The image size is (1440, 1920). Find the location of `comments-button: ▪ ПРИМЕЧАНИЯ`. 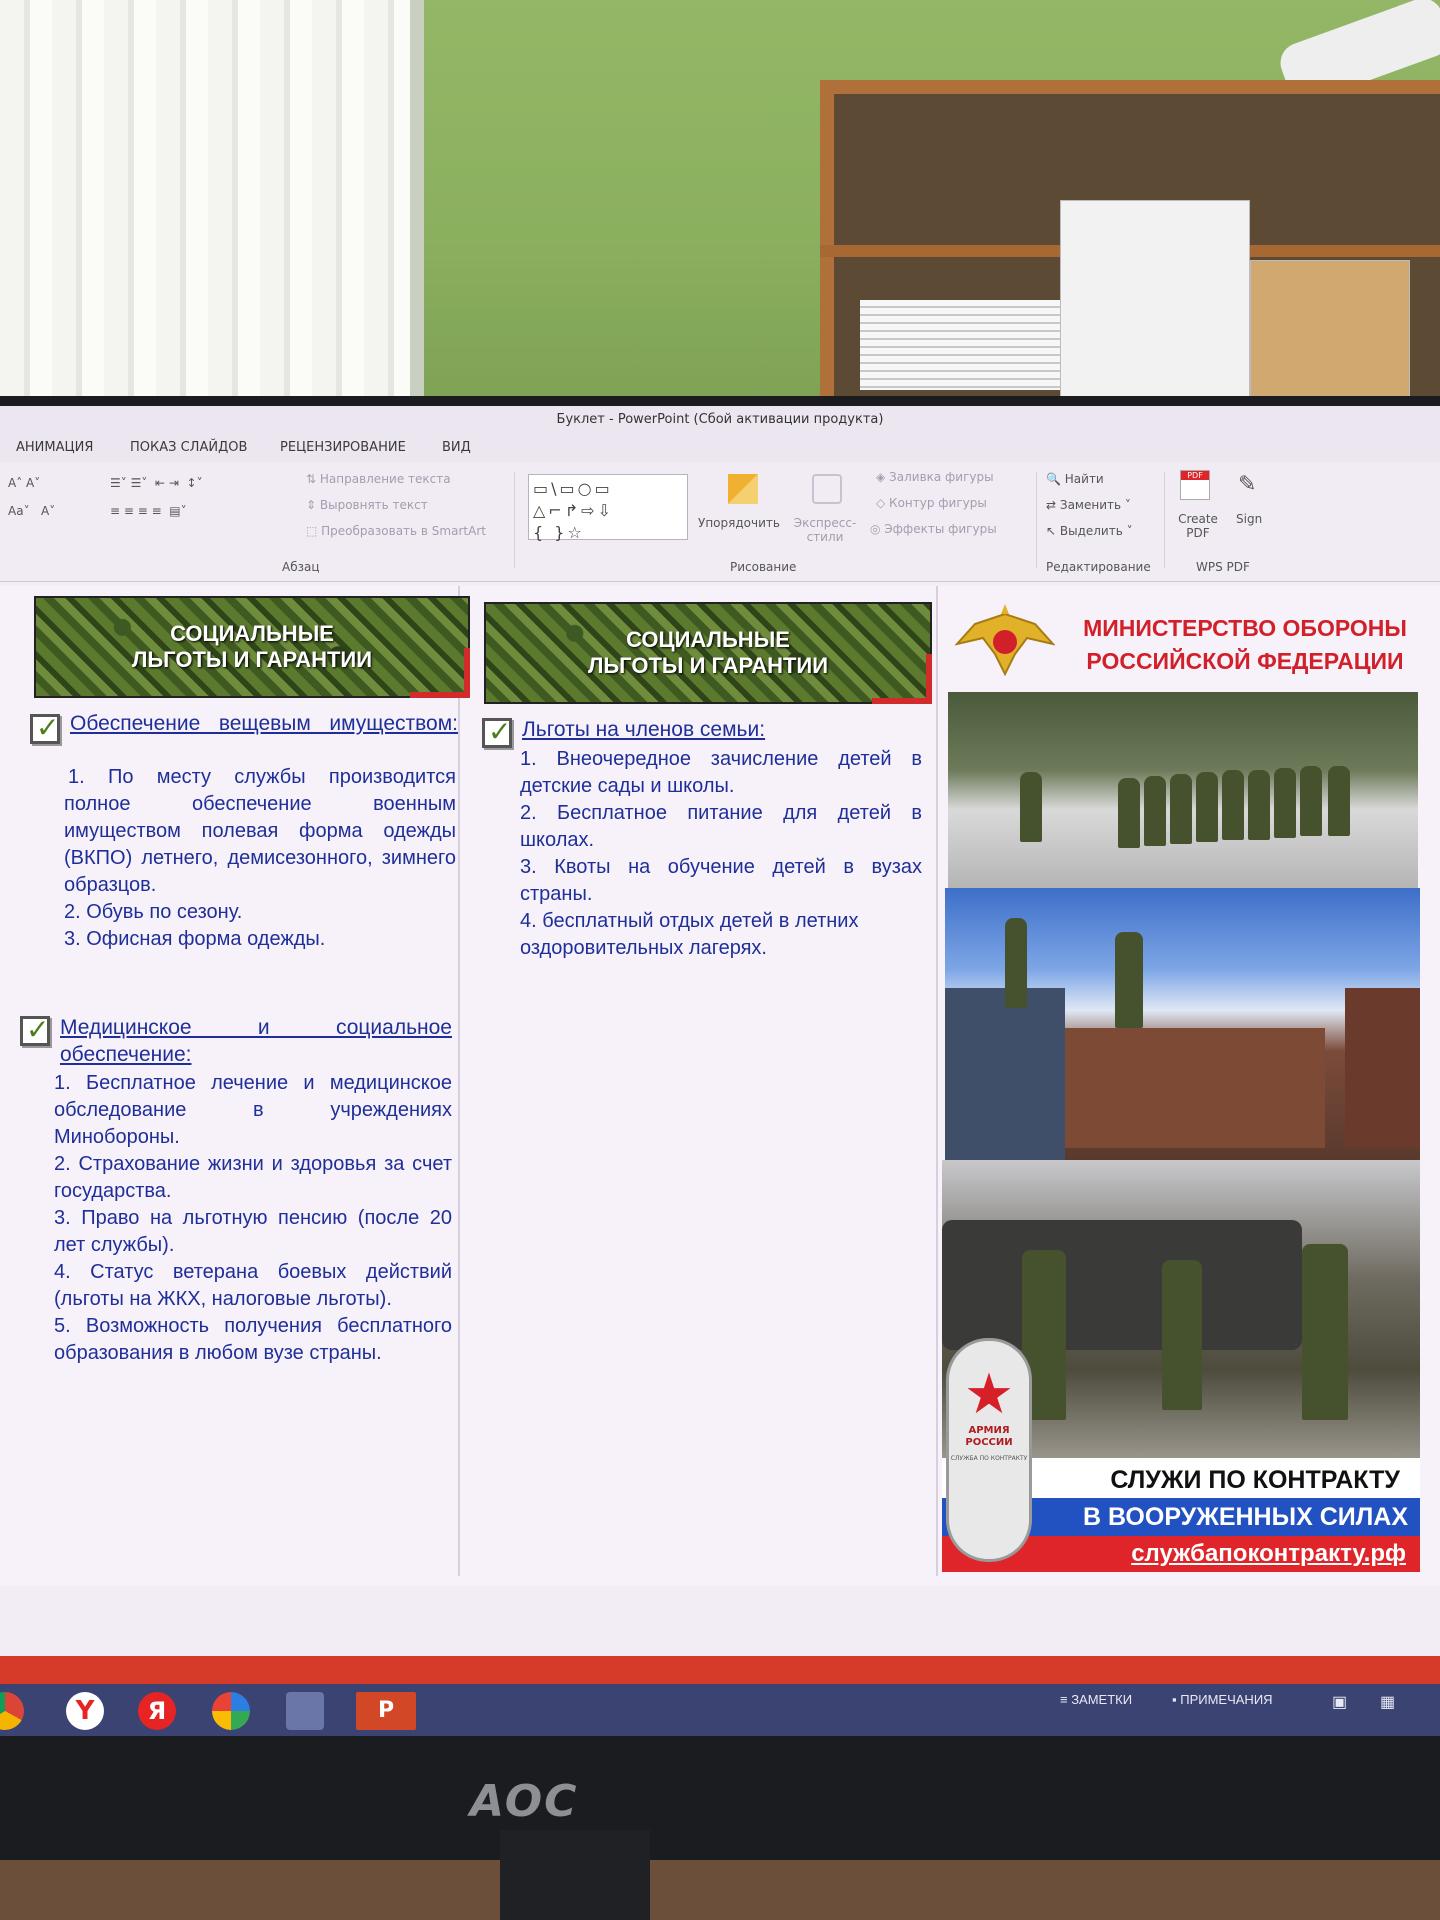

comments-button: ▪ ПРИМЕЧАНИЯ is located at coordinates (1222, 1699).